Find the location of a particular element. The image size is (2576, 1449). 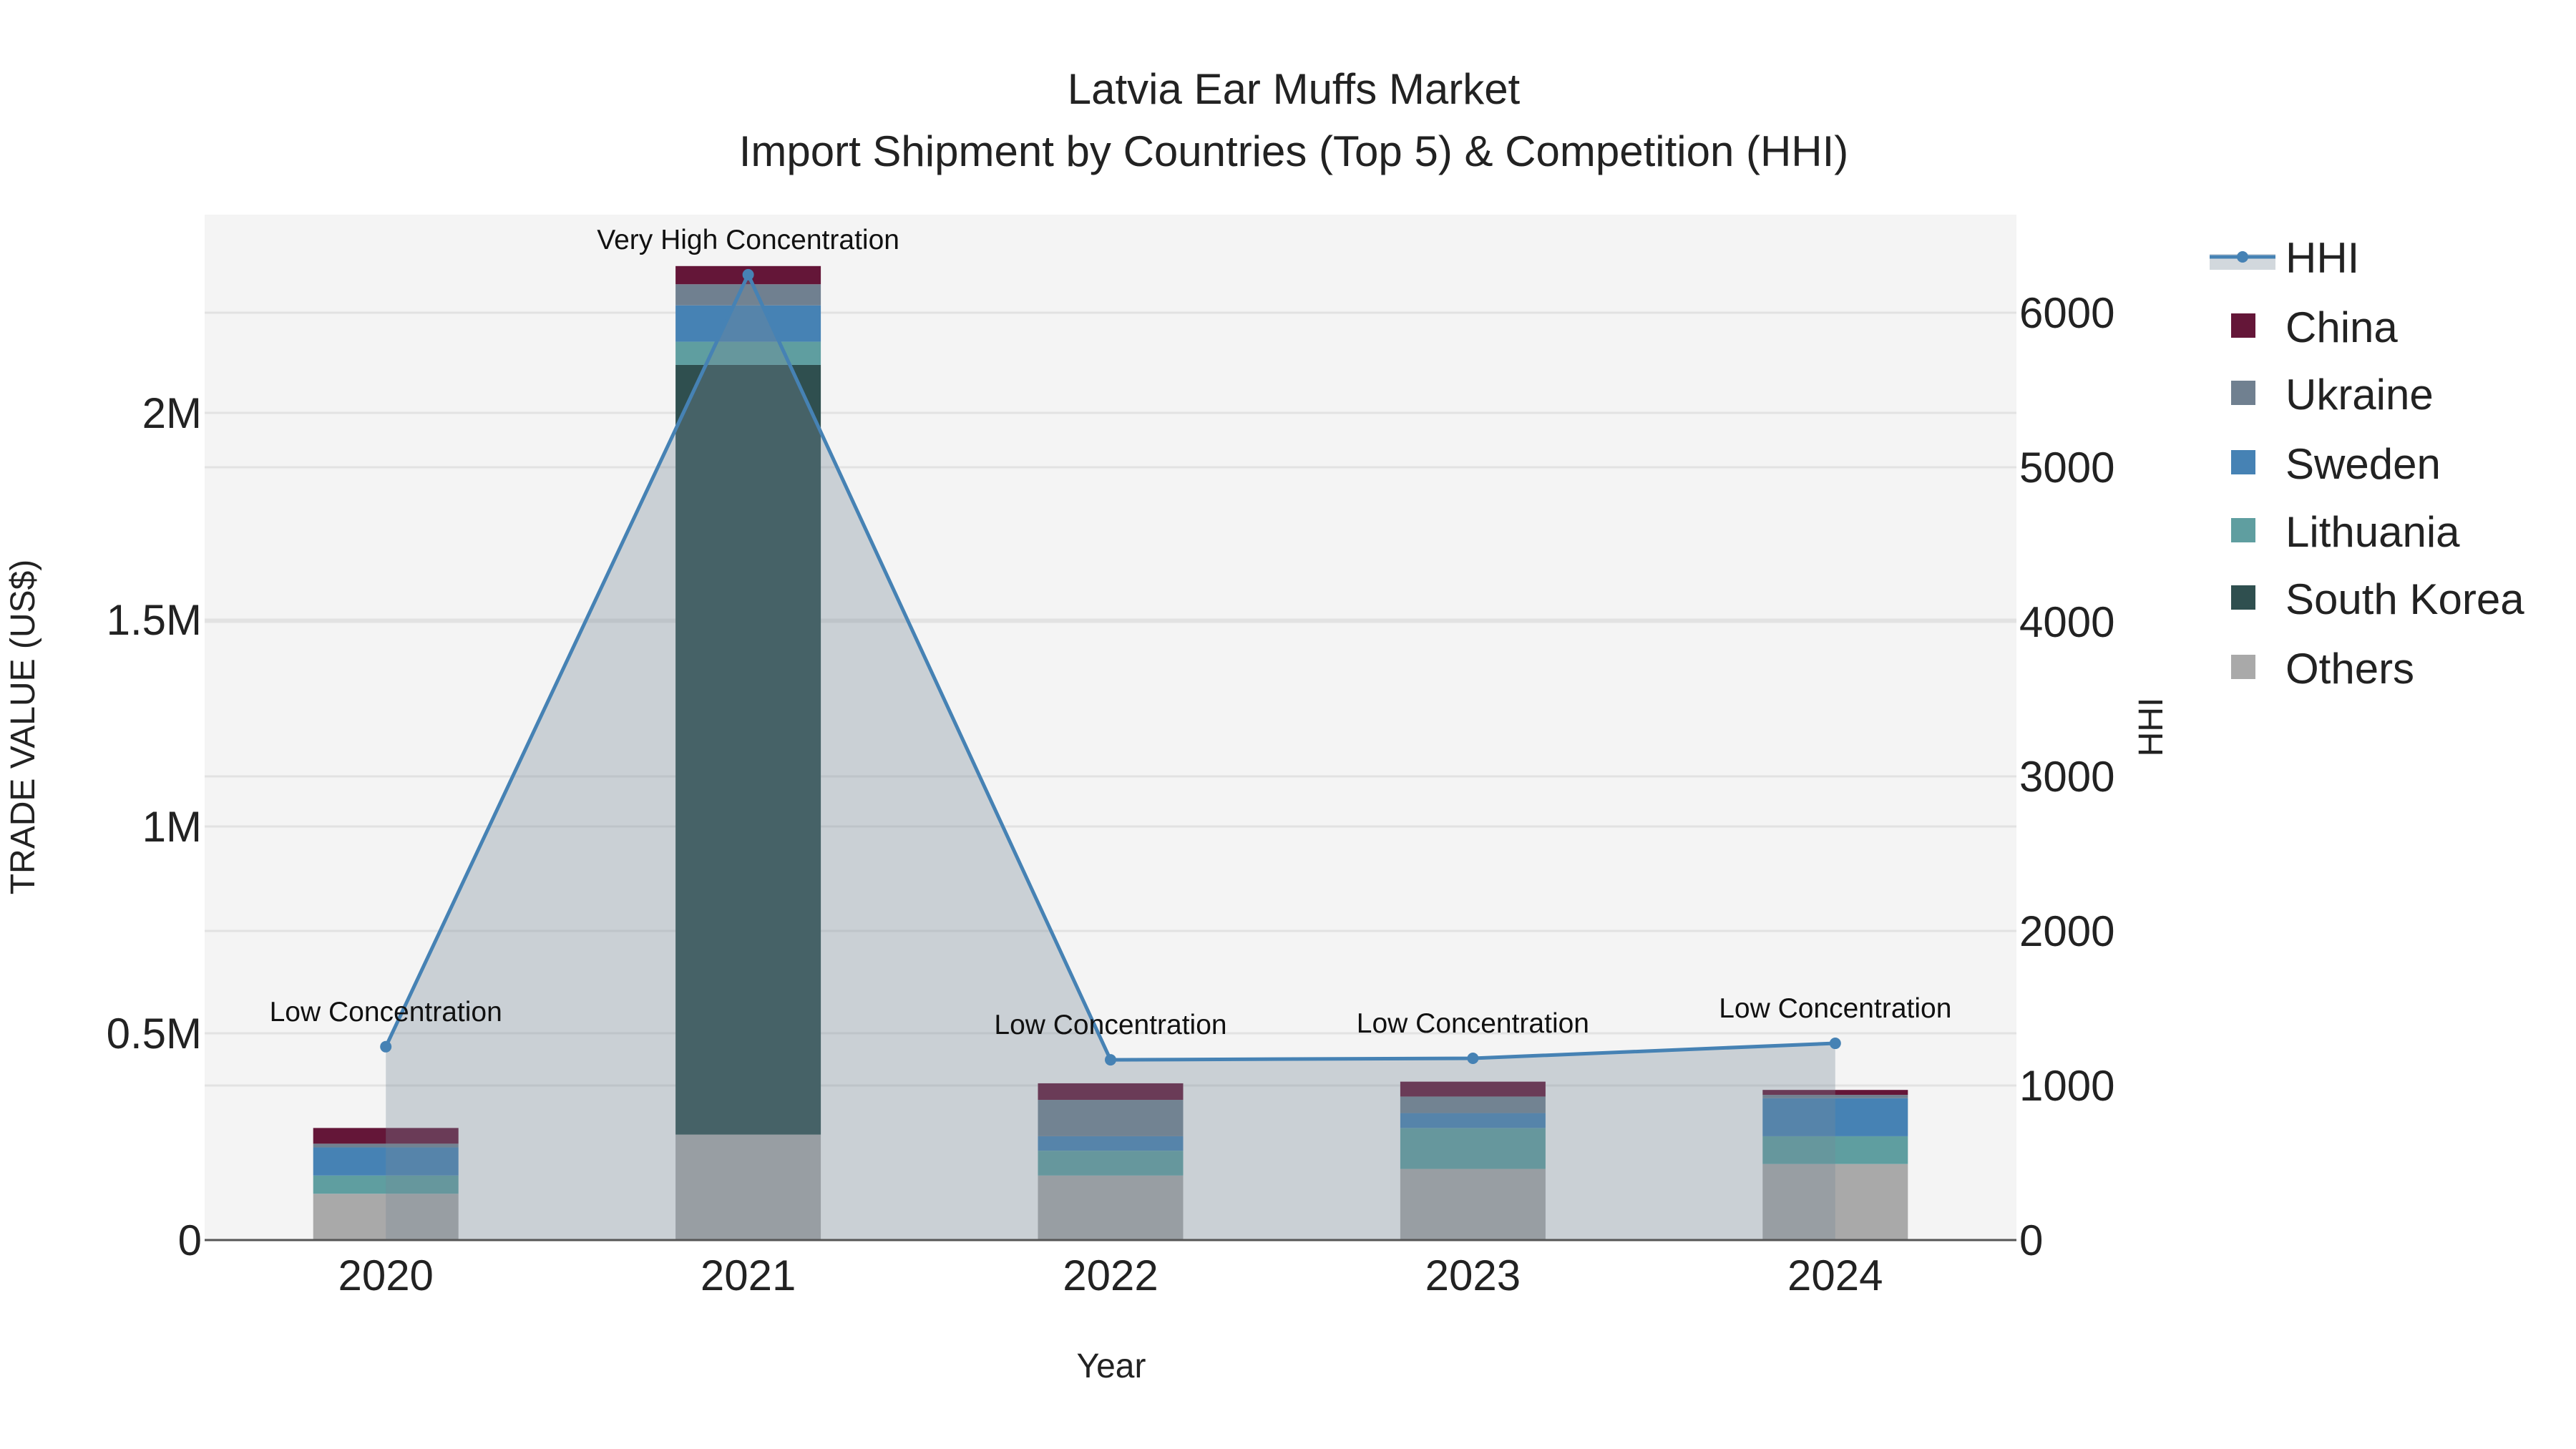

y2-axis-title: HHI is located at coordinates (2151, 727).